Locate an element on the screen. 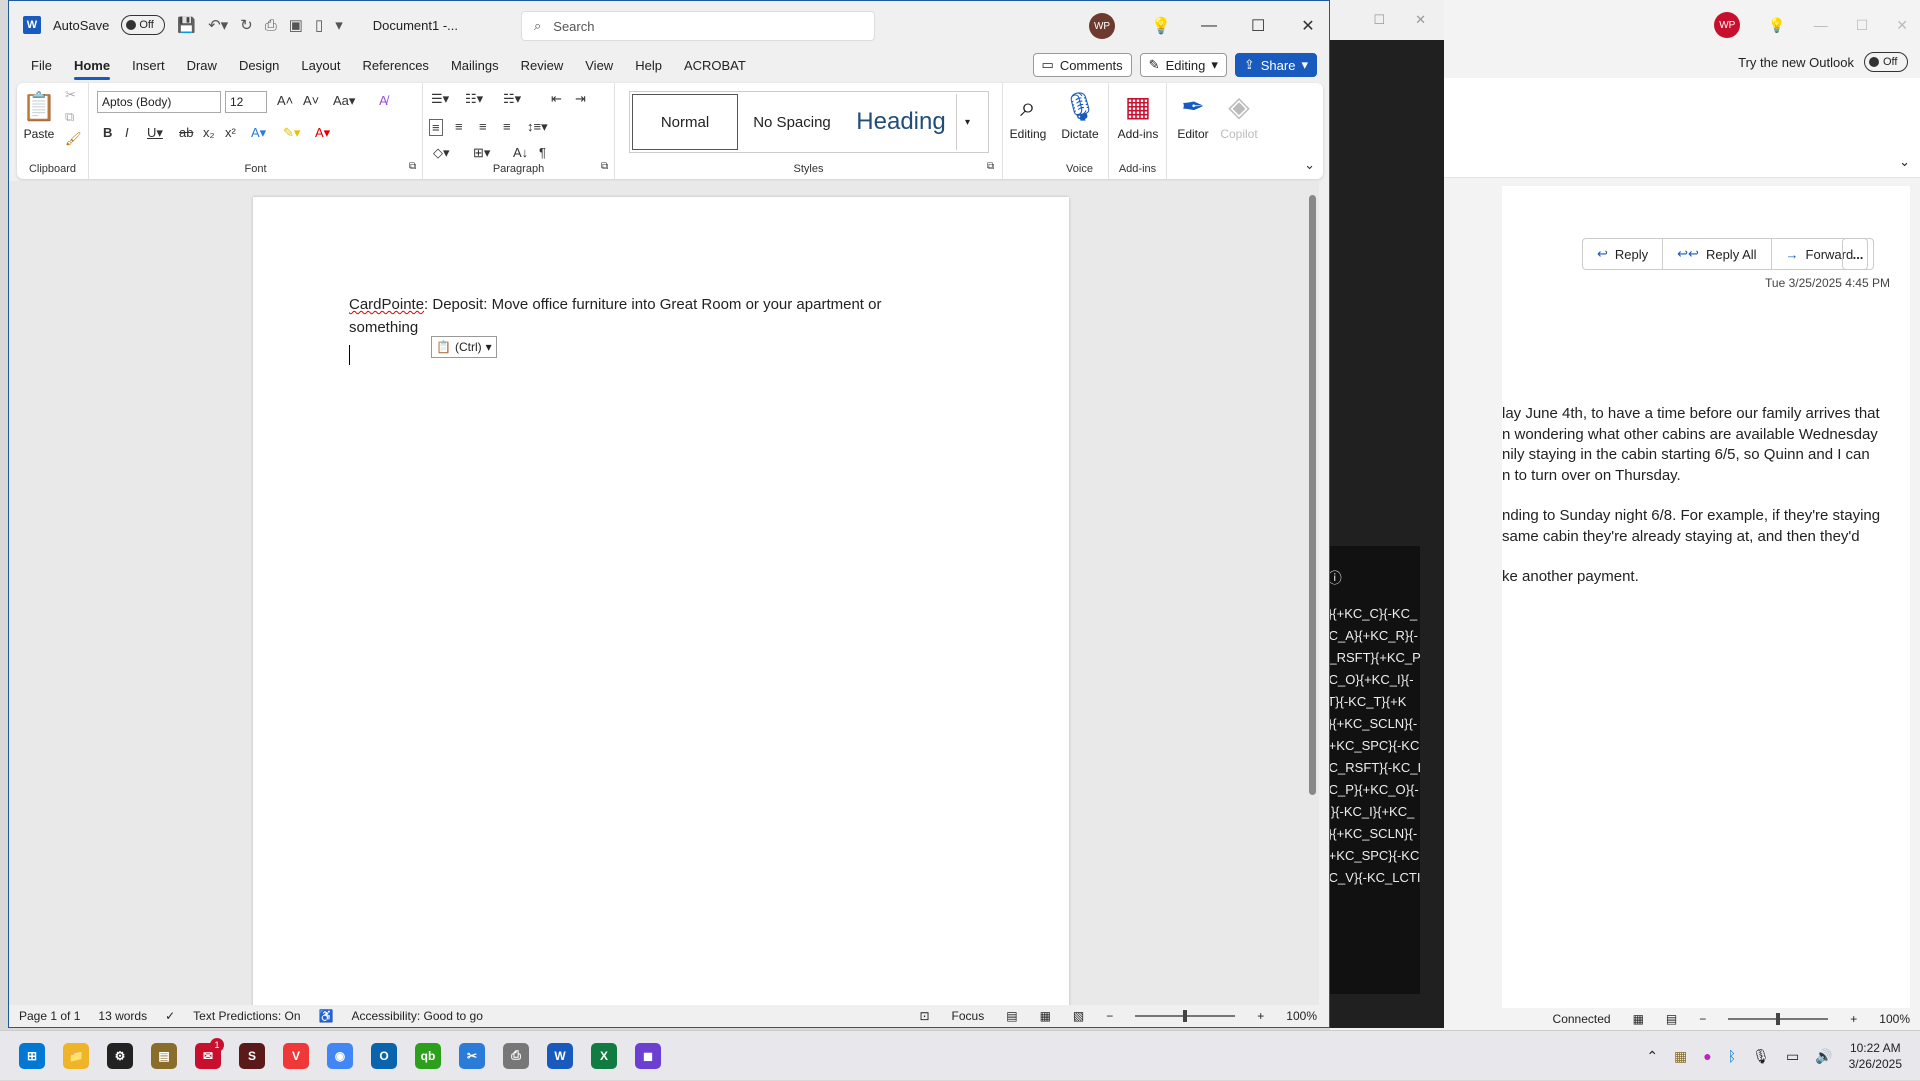 The height and width of the screenshot is (1081, 1920). read-mode-icon: ▤ is located at coordinates (1011, 1016).